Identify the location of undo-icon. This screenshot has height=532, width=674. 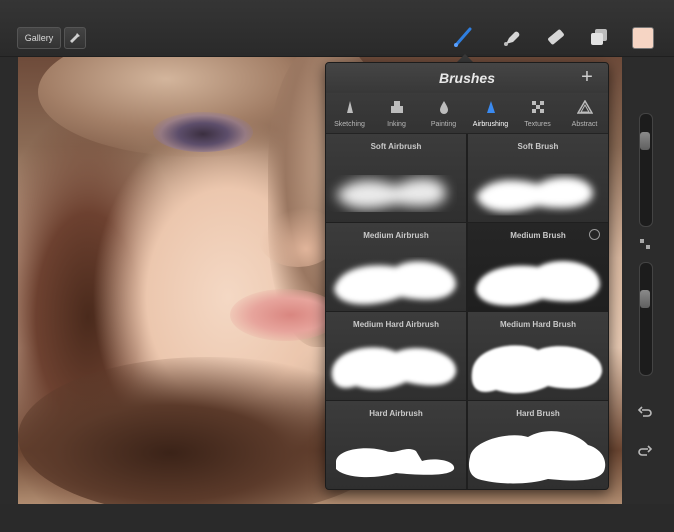
(644, 411).